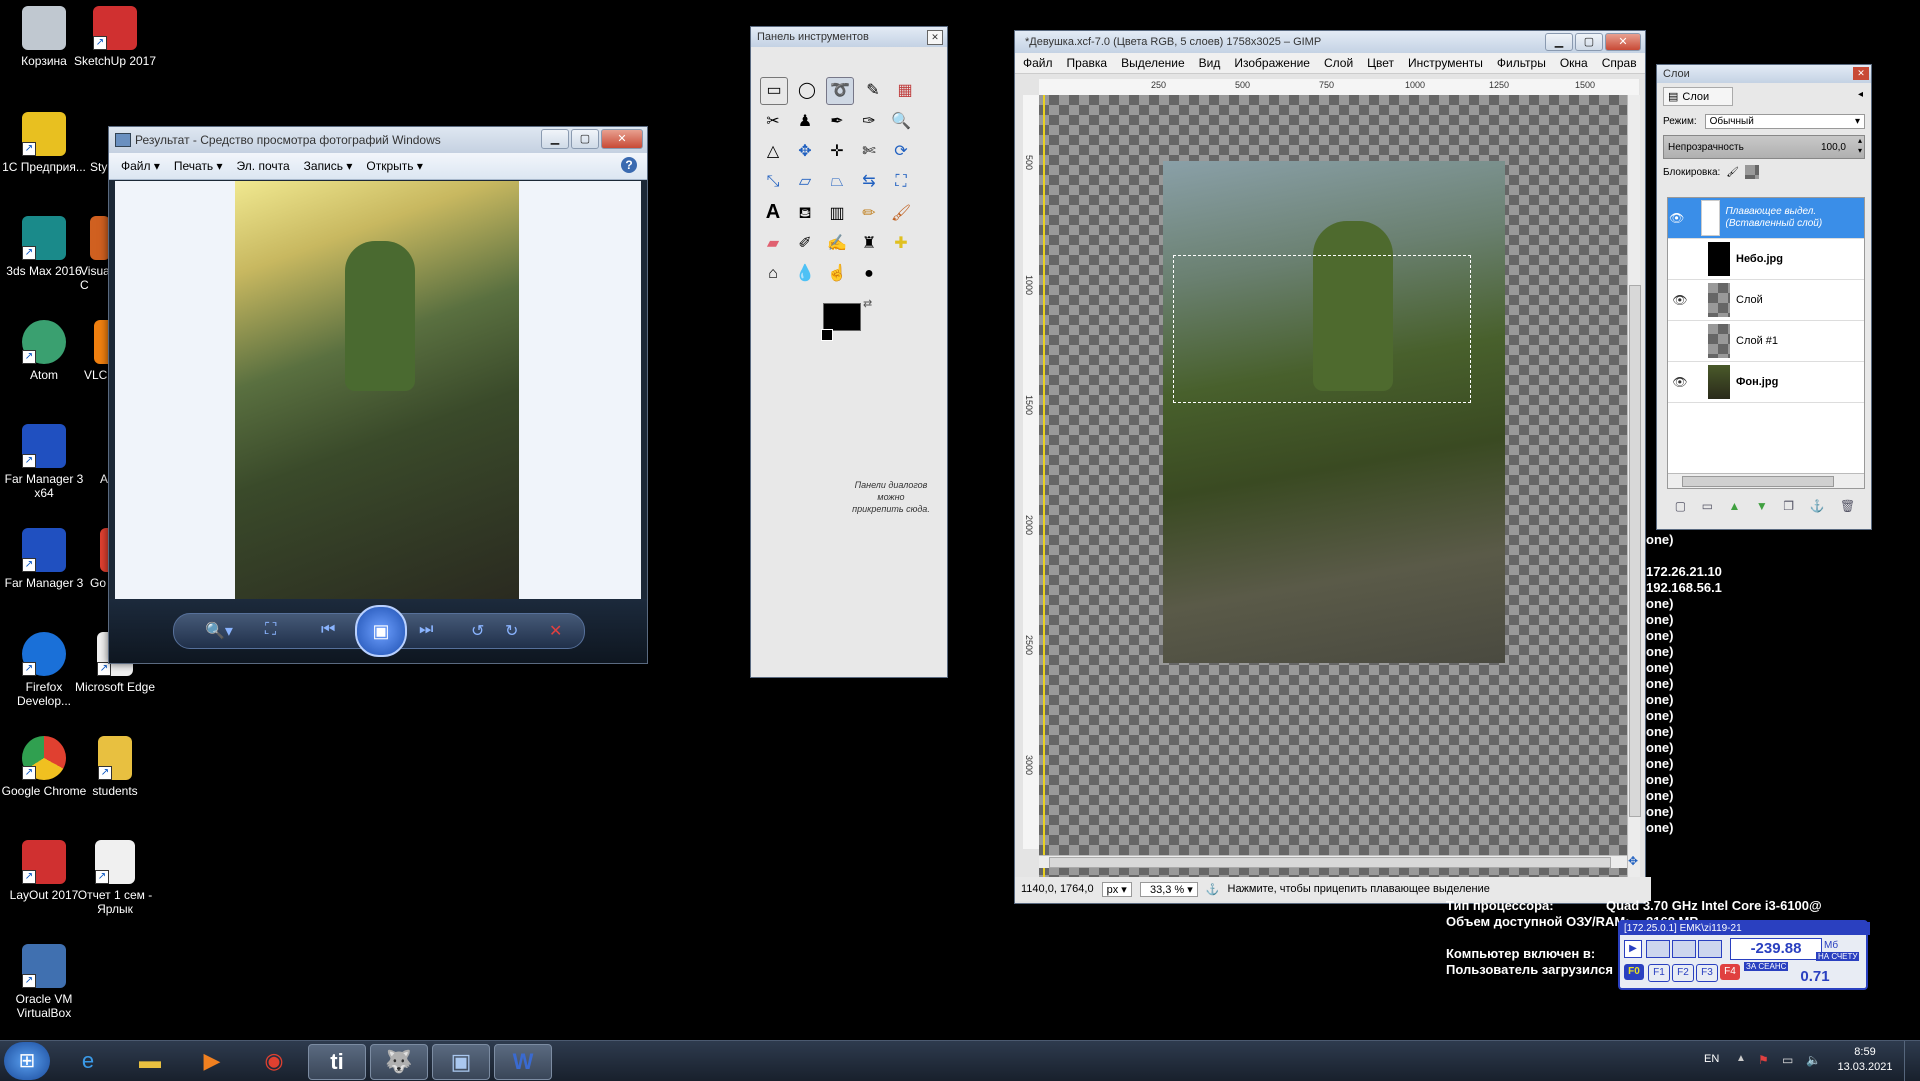  What do you see at coordinates (1380, 63) in the screenshot?
I see `gimp-menu-color: Цвет` at bounding box center [1380, 63].